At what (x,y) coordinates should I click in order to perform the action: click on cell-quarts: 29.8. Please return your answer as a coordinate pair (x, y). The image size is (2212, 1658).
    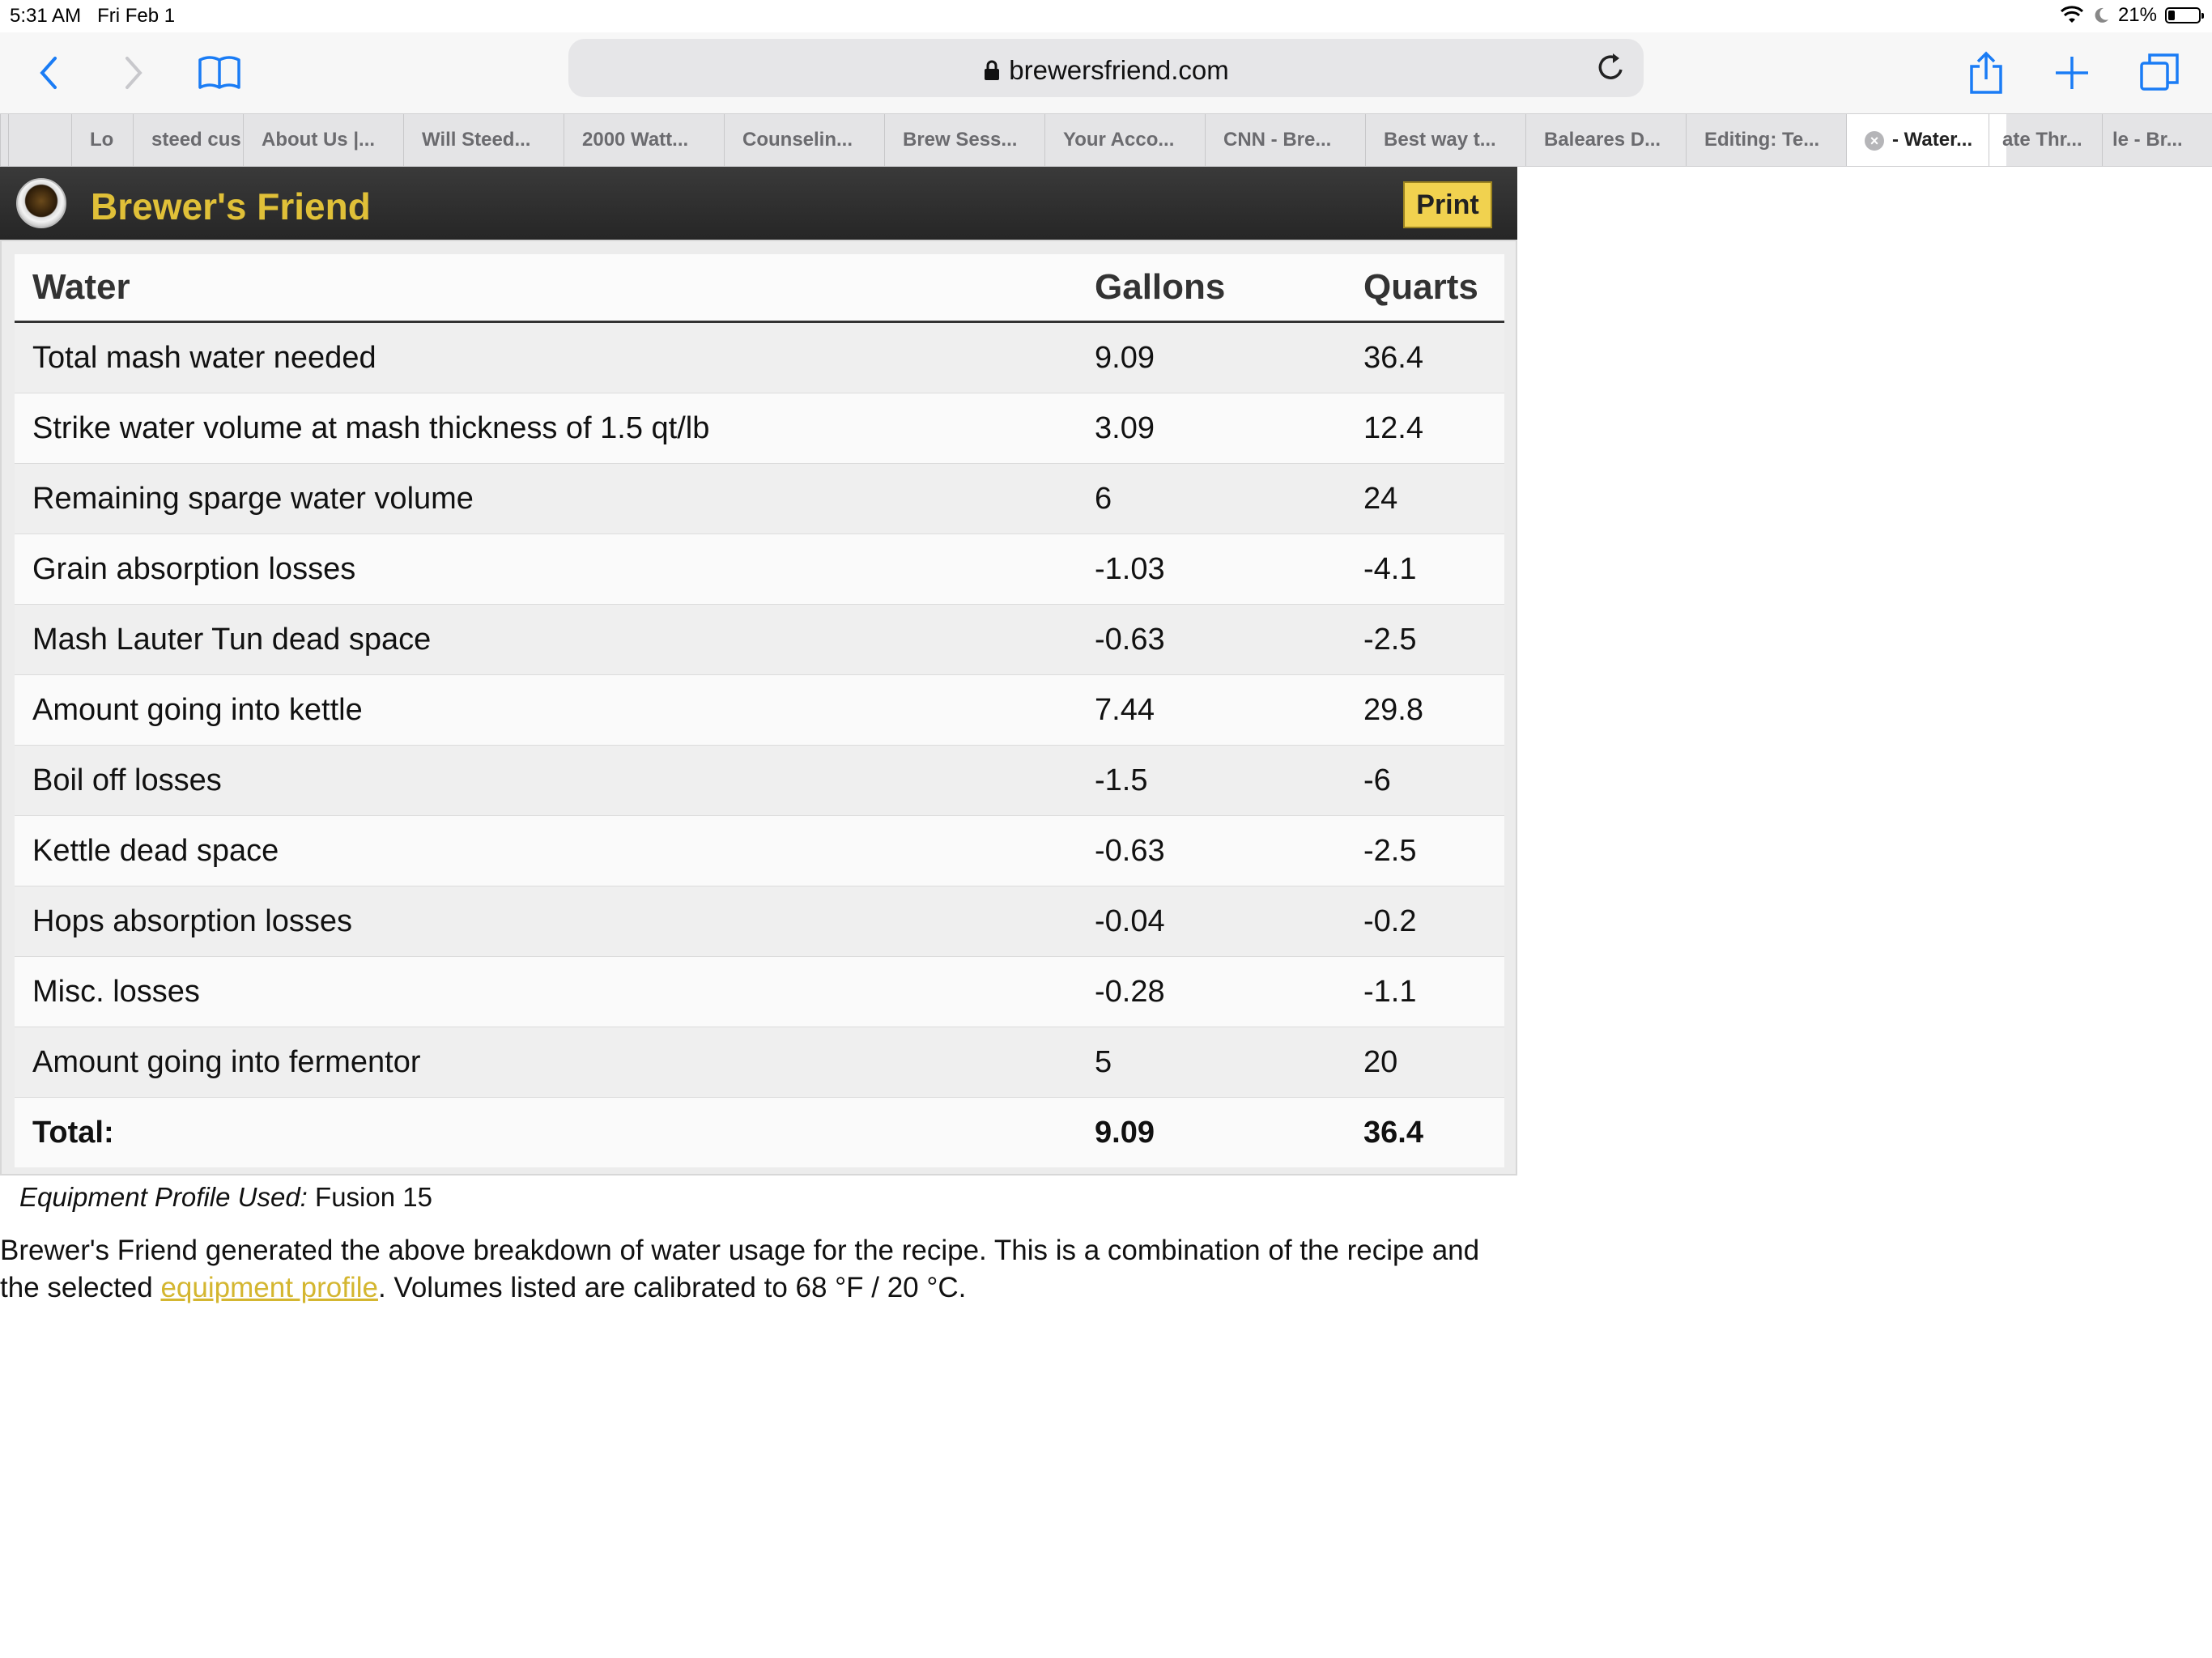
    Looking at the image, I should click on (1425, 710).